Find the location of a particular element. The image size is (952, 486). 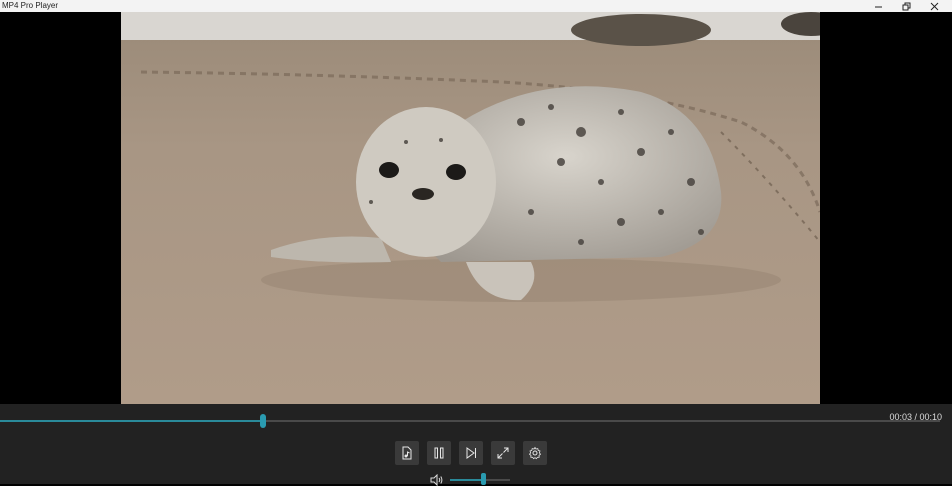

open-file-button is located at coordinates (407, 453).